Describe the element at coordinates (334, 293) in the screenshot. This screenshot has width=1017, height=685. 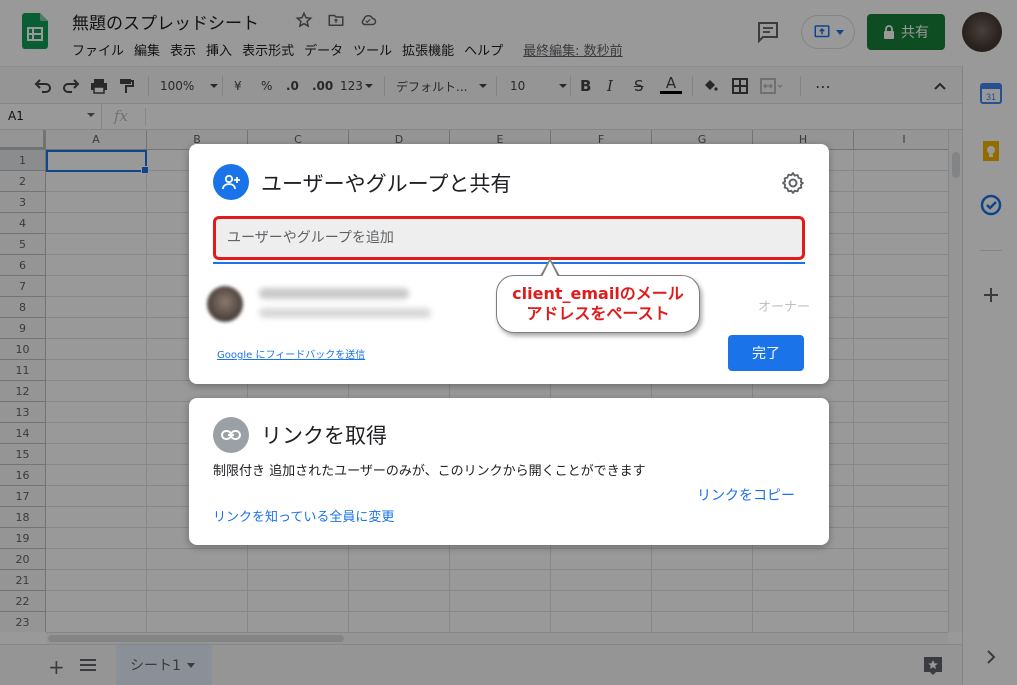
I see `owner-name-redacted` at that location.